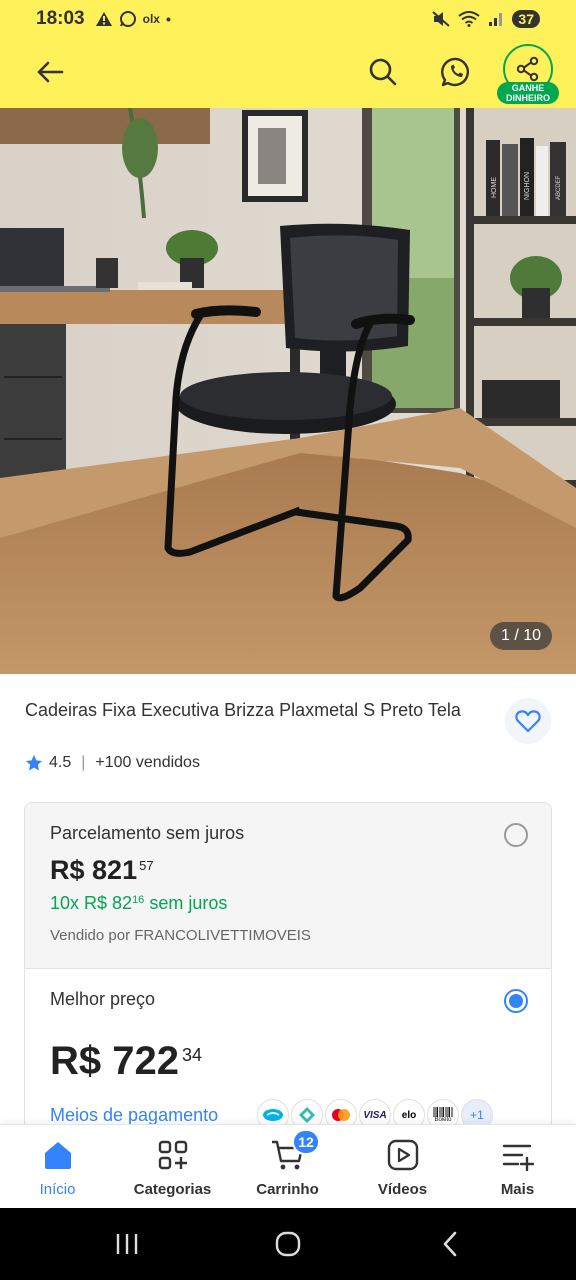  Describe the element at coordinates (60, 762) in the screenshot. I see `rating-value: 4.5` at that location.